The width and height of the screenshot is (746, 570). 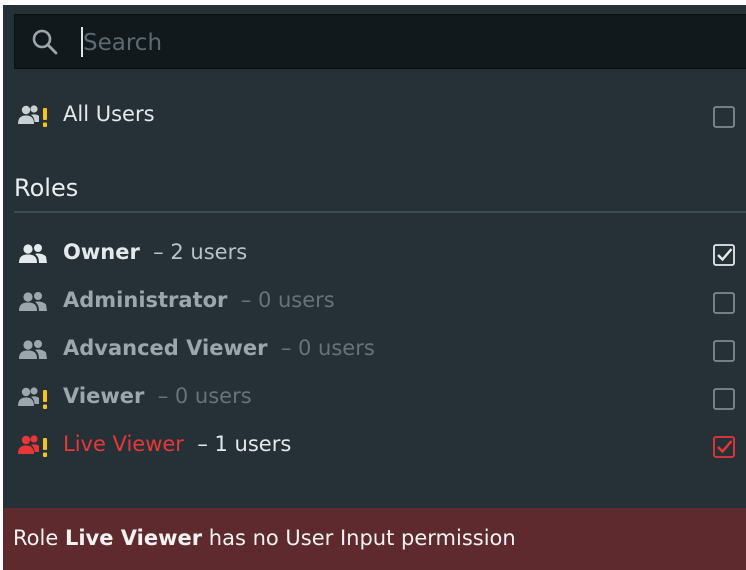 I want to click on role-row-administrator: Administrator – 0 users, so click(x=374, y=303).